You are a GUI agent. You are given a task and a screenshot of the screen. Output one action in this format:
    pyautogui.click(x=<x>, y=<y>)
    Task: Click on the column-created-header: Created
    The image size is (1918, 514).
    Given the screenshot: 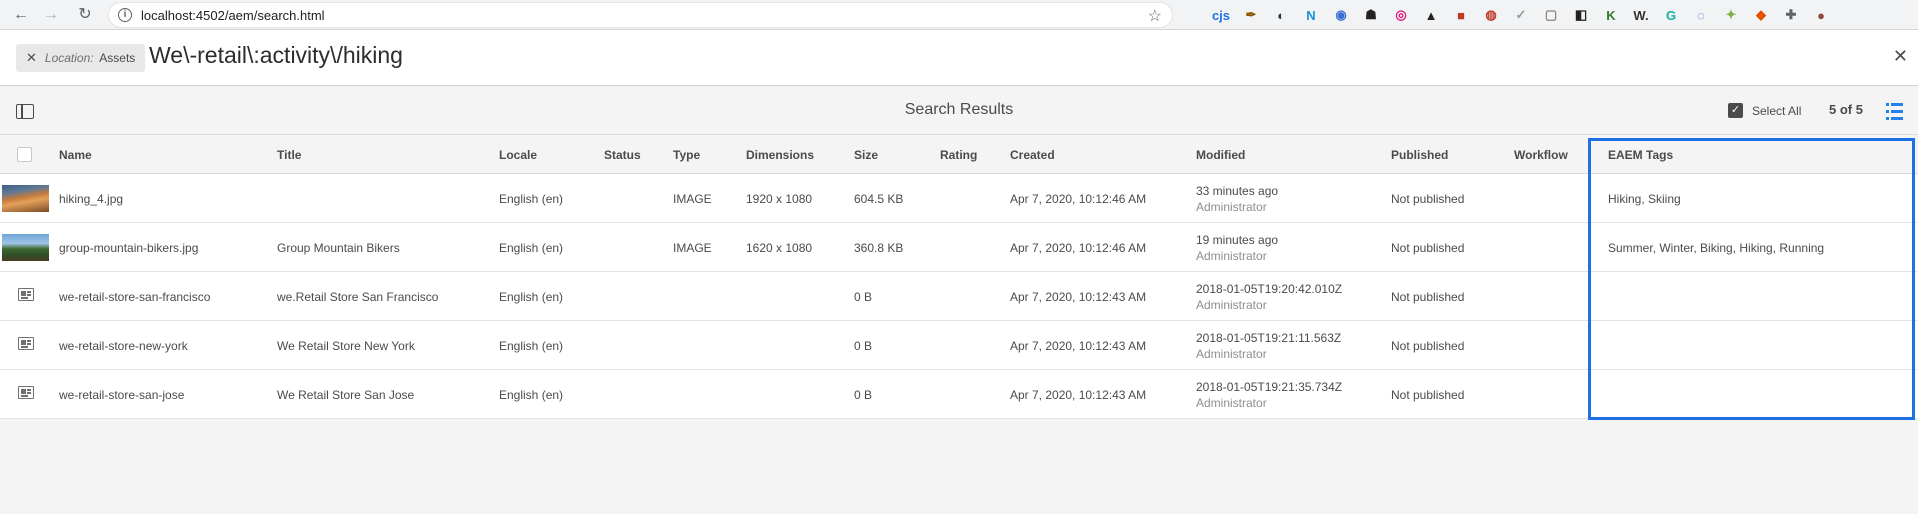 What is the action you would take?
    pyautogui.click(x=1032, y=155)
    